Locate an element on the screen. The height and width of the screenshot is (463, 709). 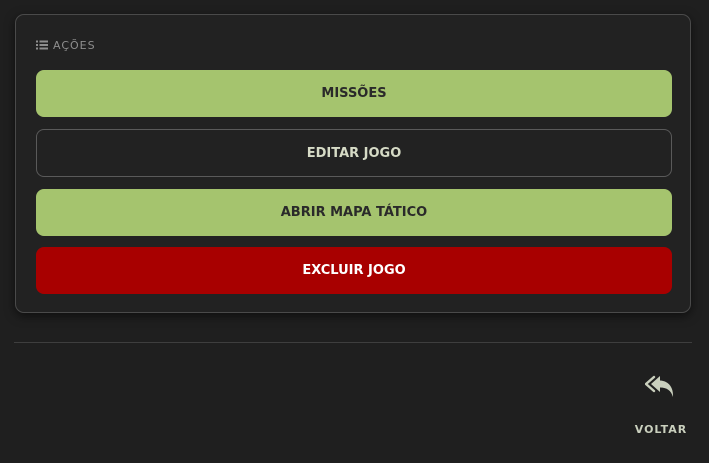
edit-game-button-label: EDITAR JOGO is located at coordinates (354, 153).